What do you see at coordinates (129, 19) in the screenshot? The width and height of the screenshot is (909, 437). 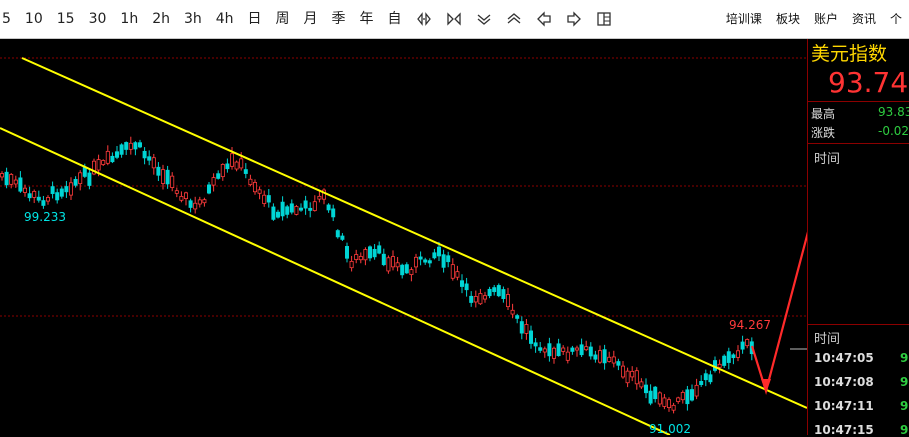 I see `period-button: 1h` at bounding box center [129, 19].